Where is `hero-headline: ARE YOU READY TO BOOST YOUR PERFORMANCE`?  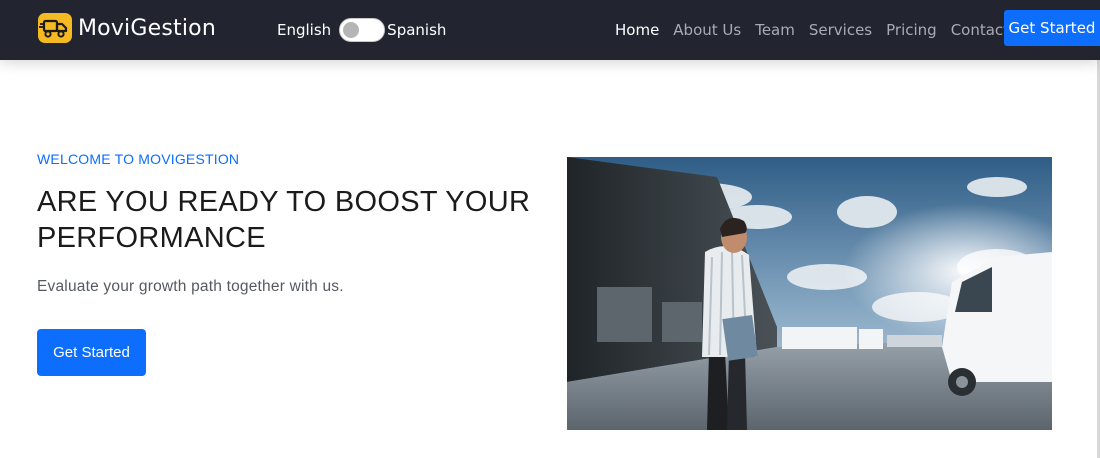 hero-headline: ARE YOU READY TO BOOST YOUR PERFORMANCE is located at coordinates (284, 220).